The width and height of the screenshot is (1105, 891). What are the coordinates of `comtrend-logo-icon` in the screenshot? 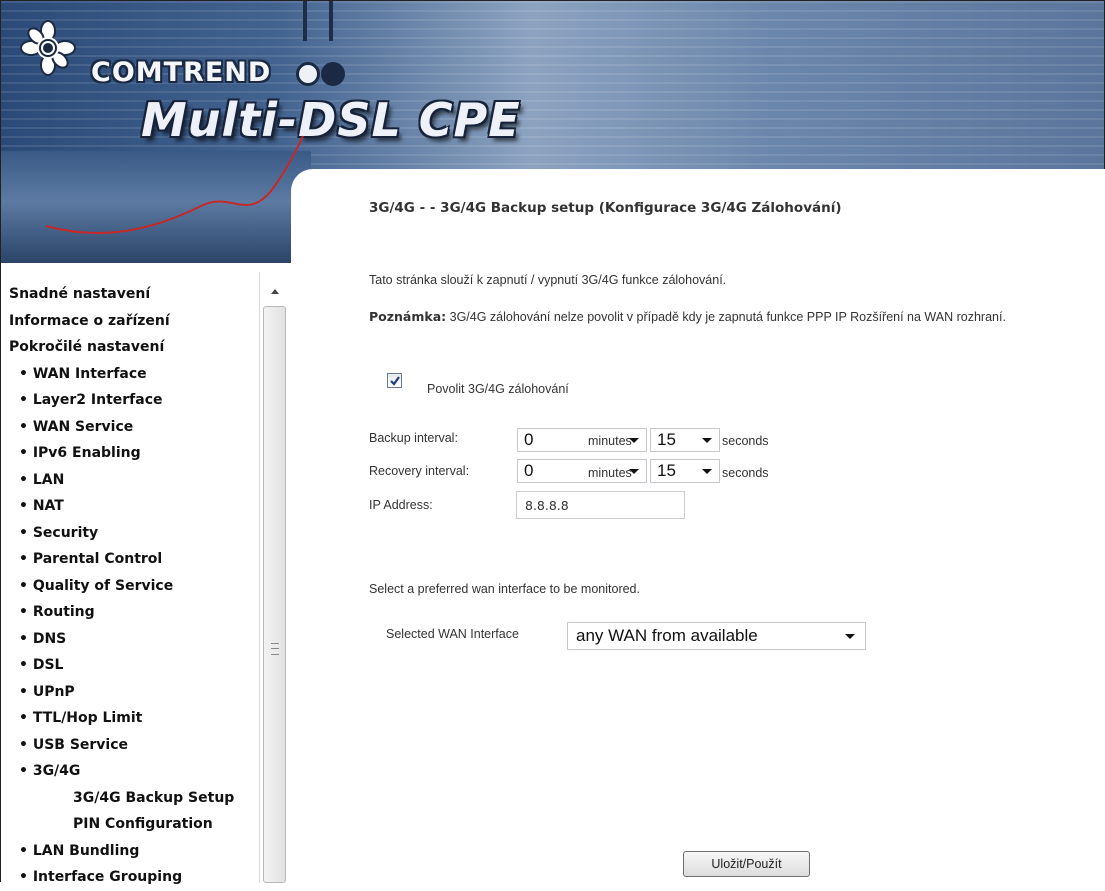 It's located at (48, 48).